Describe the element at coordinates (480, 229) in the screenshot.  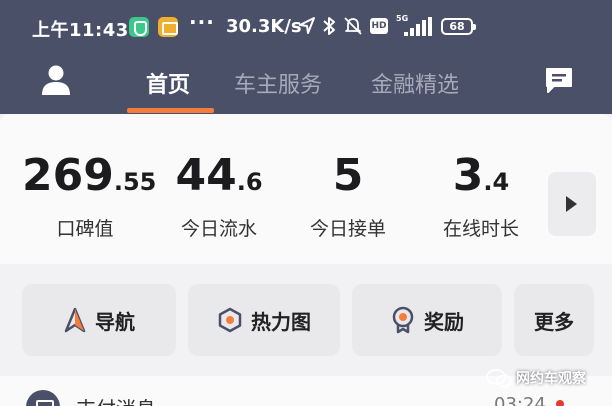
I see `stat-label: 在线时长` at that location.